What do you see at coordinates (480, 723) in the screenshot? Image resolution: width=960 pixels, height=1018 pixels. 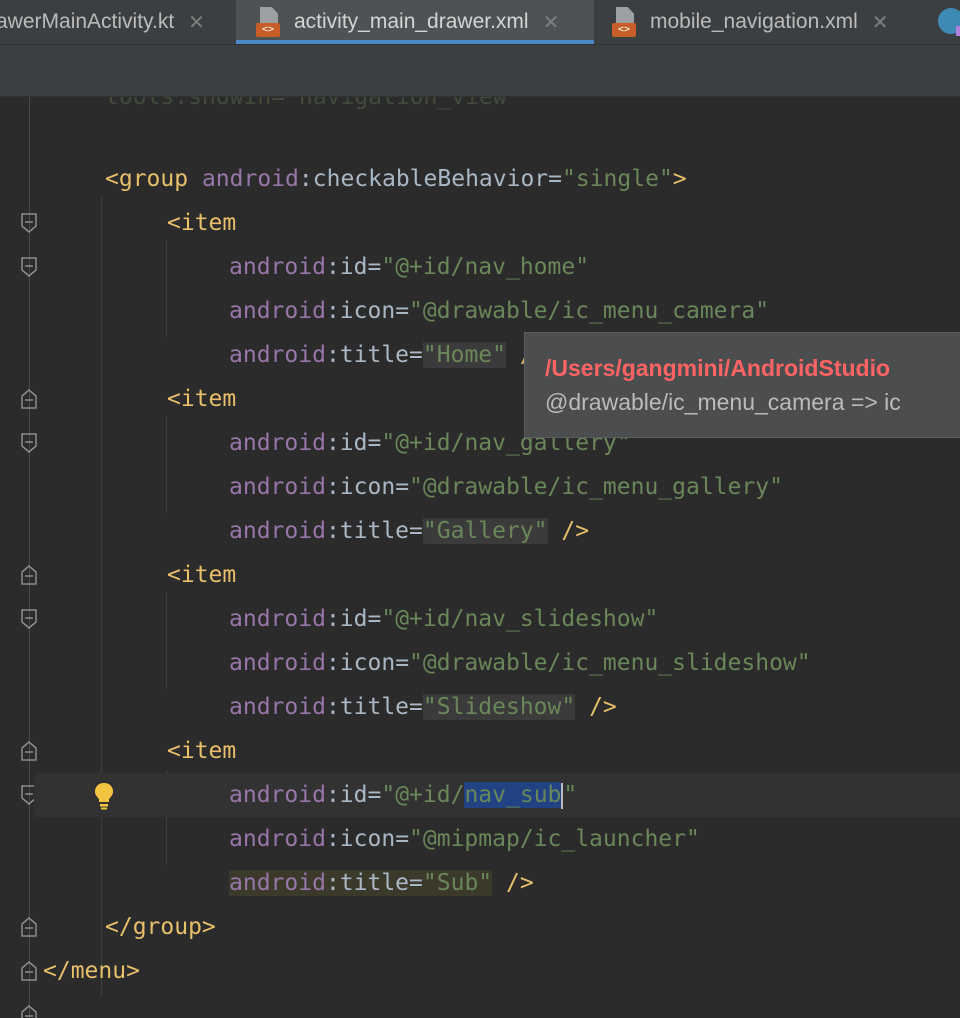 I see `code-line: android:title="Slideshow" />` at bounding box center [480, 723].